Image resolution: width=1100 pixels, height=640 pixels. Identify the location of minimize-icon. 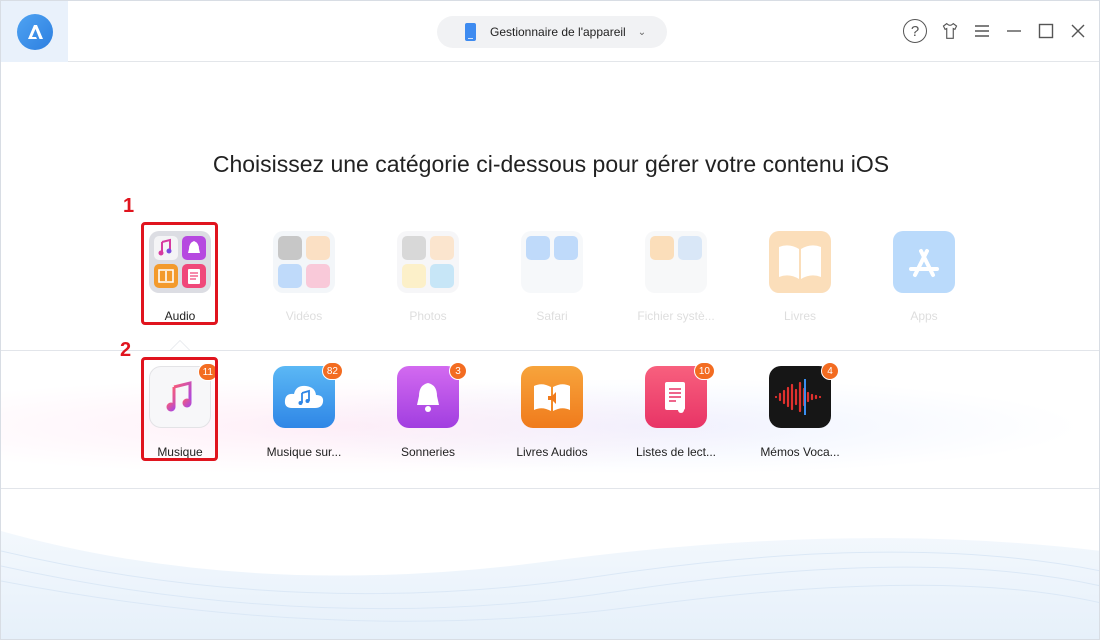
(1014, 31).